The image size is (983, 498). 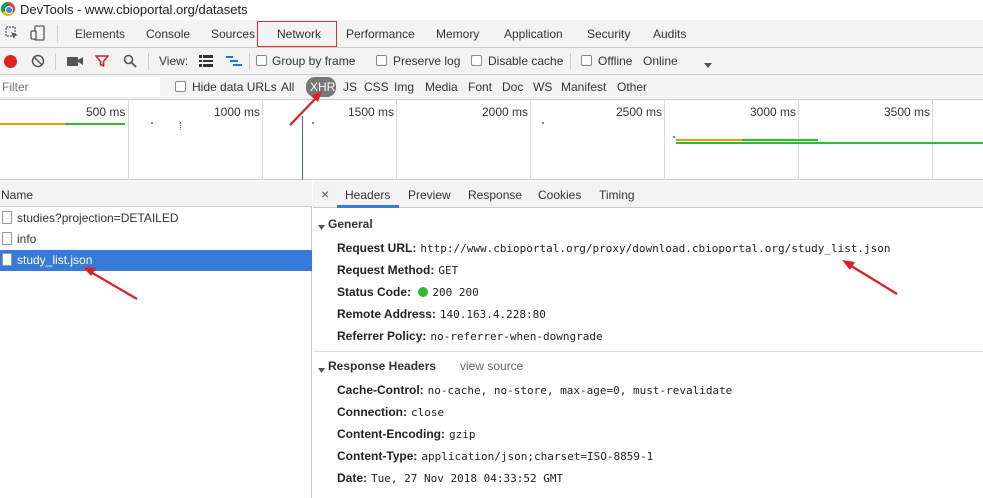 What do you see at coordinates (870, 277) in the screenshot?
I see `annotation-arrow-url` at bounding box center [870, 277].